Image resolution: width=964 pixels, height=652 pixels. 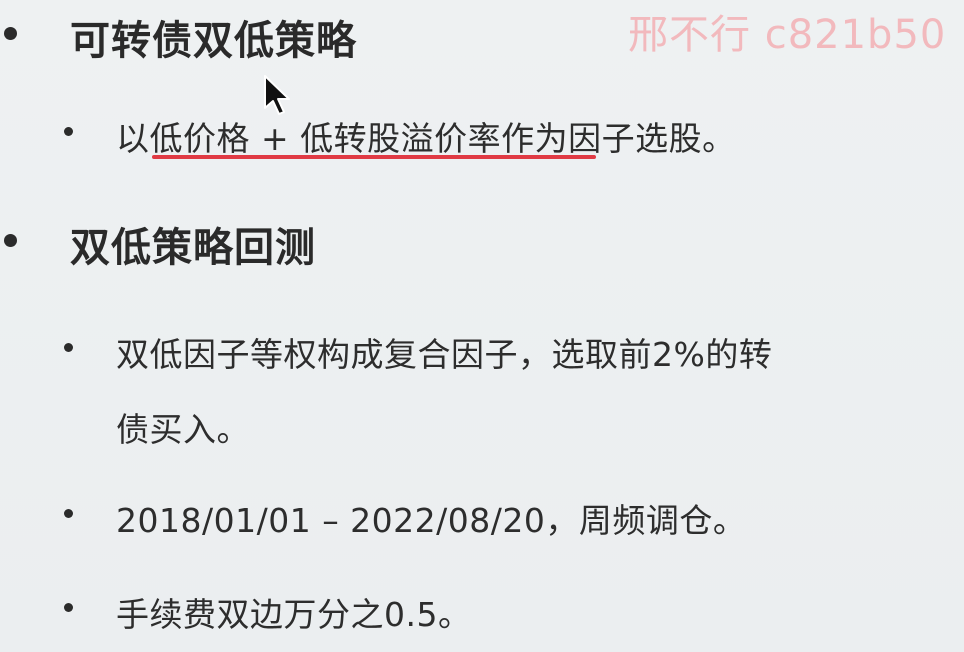 What do you see at coordinates (294, 614) in the screenshot?
I see `item-2-3-text: 手续费双边万分之0.5。` at bounding box center [294, 614].